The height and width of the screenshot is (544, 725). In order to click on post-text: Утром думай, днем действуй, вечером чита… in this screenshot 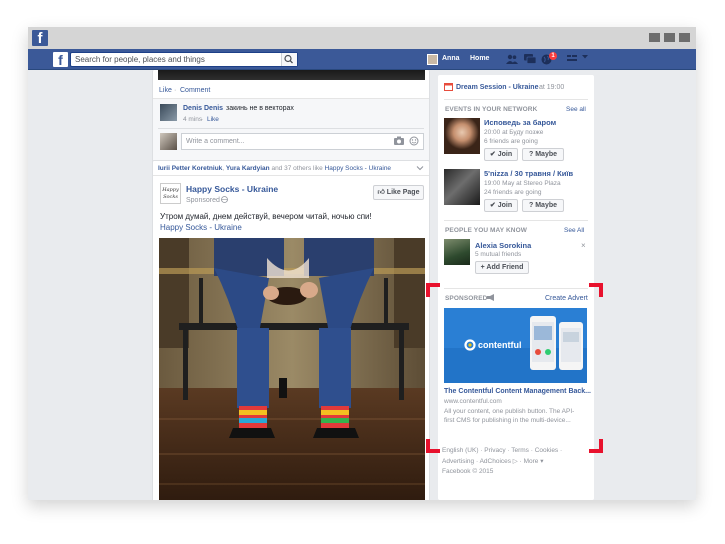, I will do `click(266, 216)`.